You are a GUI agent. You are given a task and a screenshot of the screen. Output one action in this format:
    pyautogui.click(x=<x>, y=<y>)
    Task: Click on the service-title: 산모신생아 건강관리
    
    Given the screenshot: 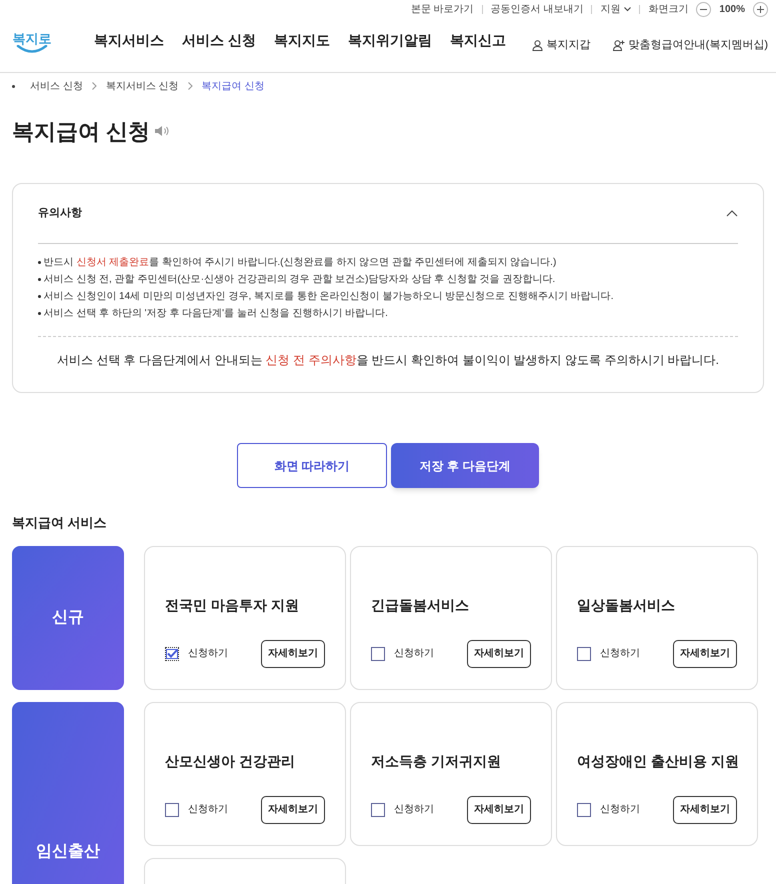 What is the action you would take?
    pyautogui.click(x=230, y=761)
    